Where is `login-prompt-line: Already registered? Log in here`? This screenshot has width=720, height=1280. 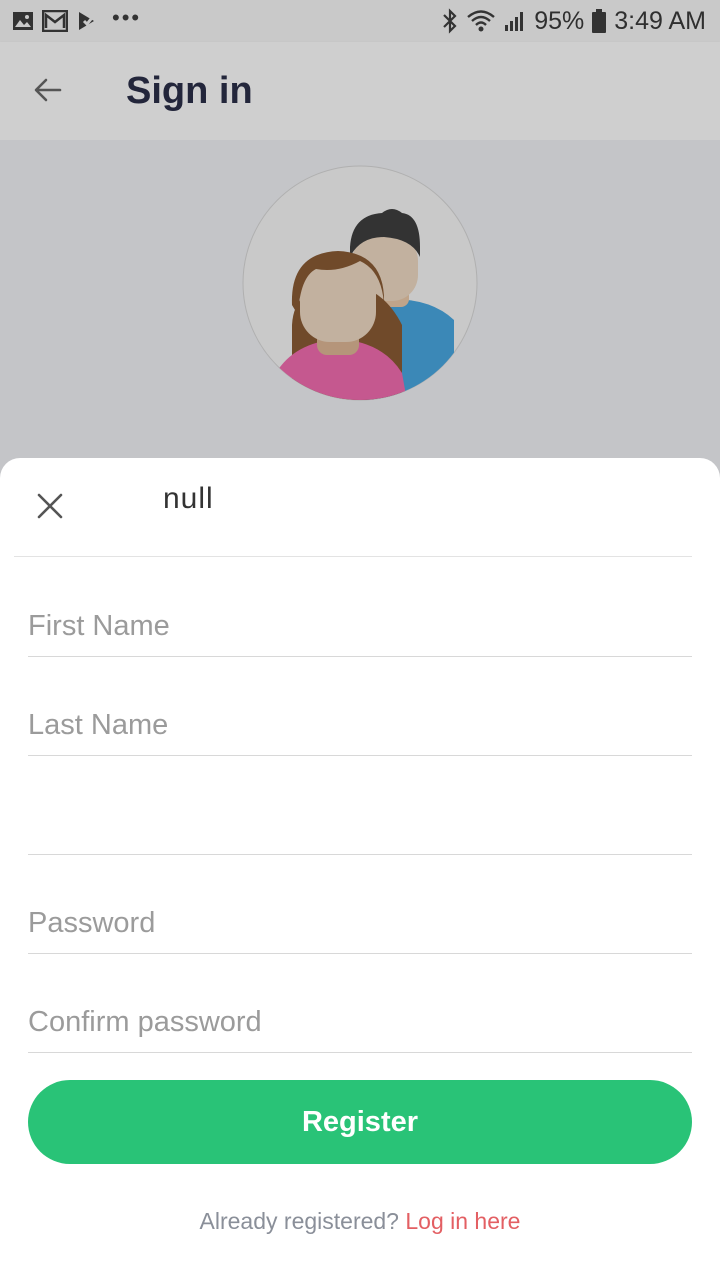 login-prompt-line: Already registered? Log in here is located at coordinates (360, 1221).